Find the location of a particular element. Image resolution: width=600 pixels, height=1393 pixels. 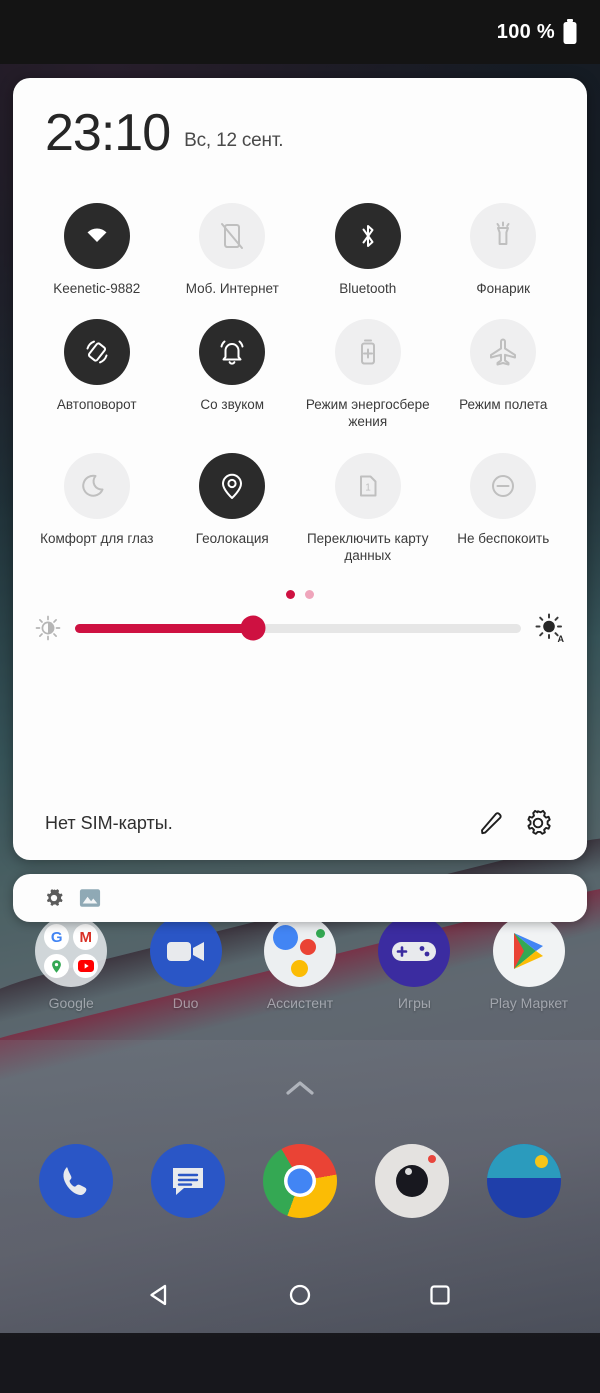

brightness-slider-thumb is located at coordinates (253, 628).